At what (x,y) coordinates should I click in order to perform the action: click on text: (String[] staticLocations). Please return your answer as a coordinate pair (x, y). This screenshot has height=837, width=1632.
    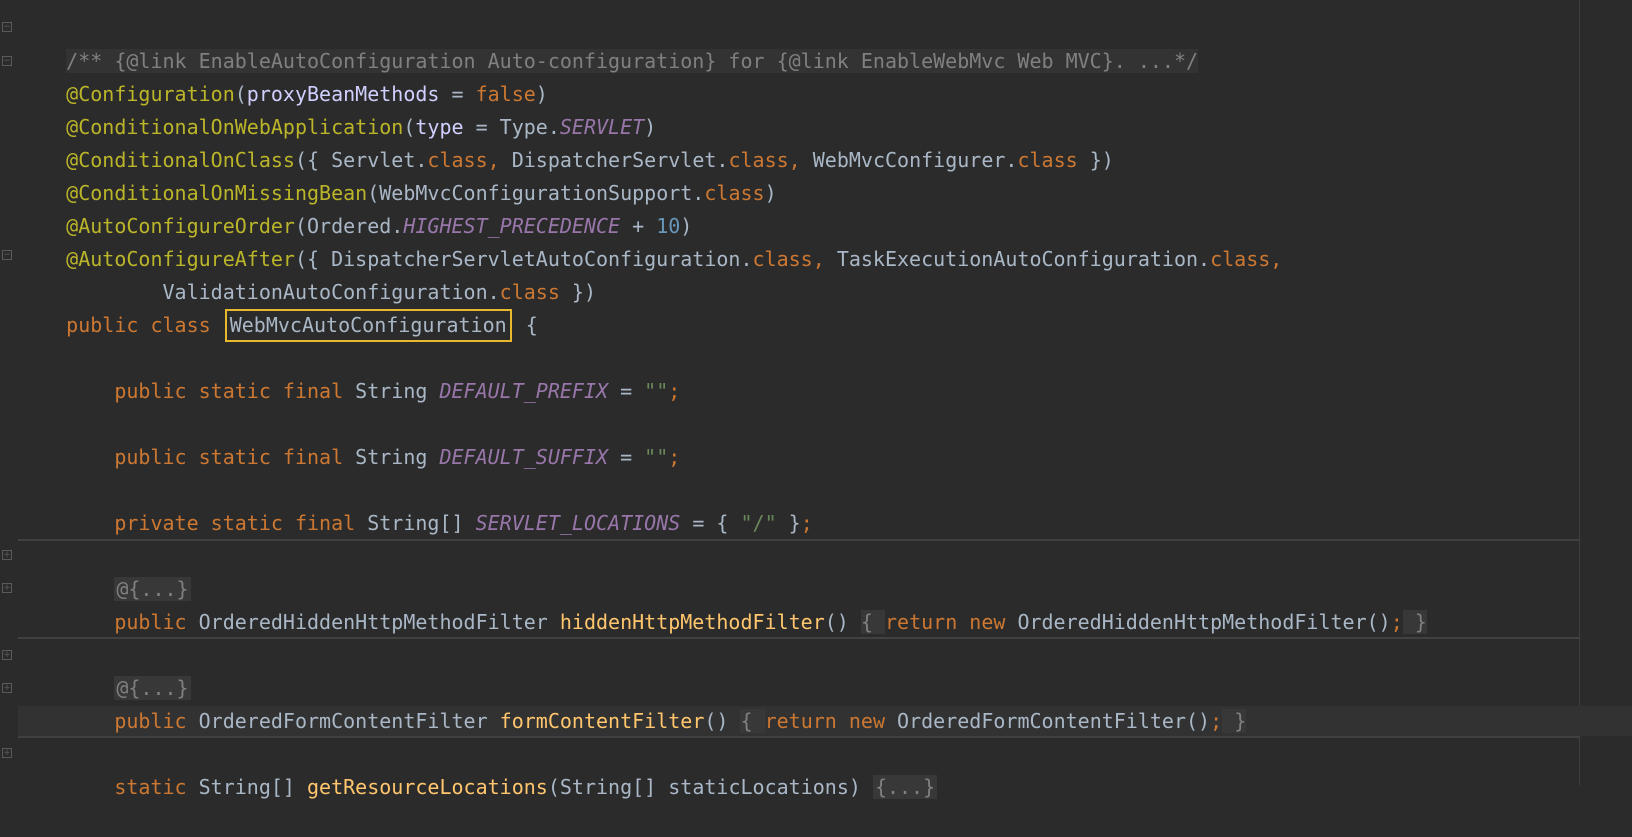
    Looking at the image, I should click on (710, 787).